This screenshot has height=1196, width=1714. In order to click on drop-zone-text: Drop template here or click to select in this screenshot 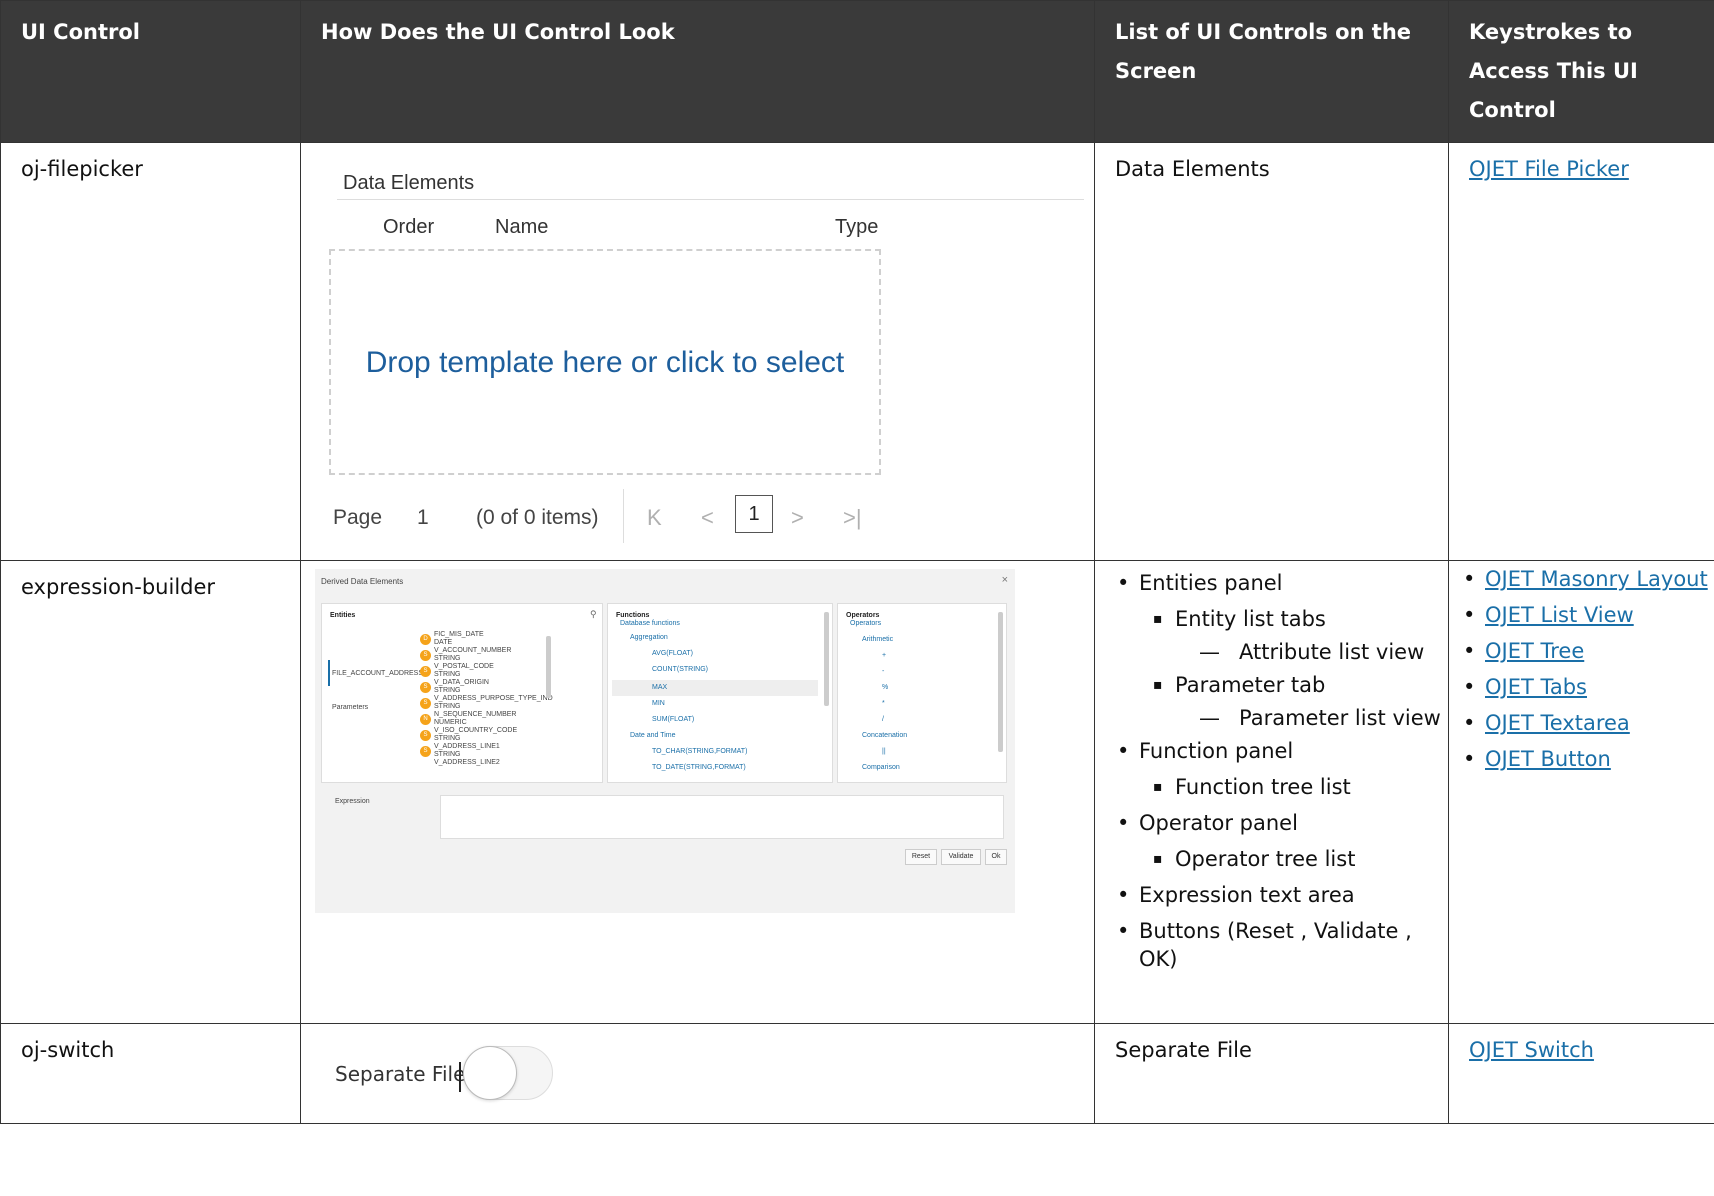, I will do `click(605, 362)`.